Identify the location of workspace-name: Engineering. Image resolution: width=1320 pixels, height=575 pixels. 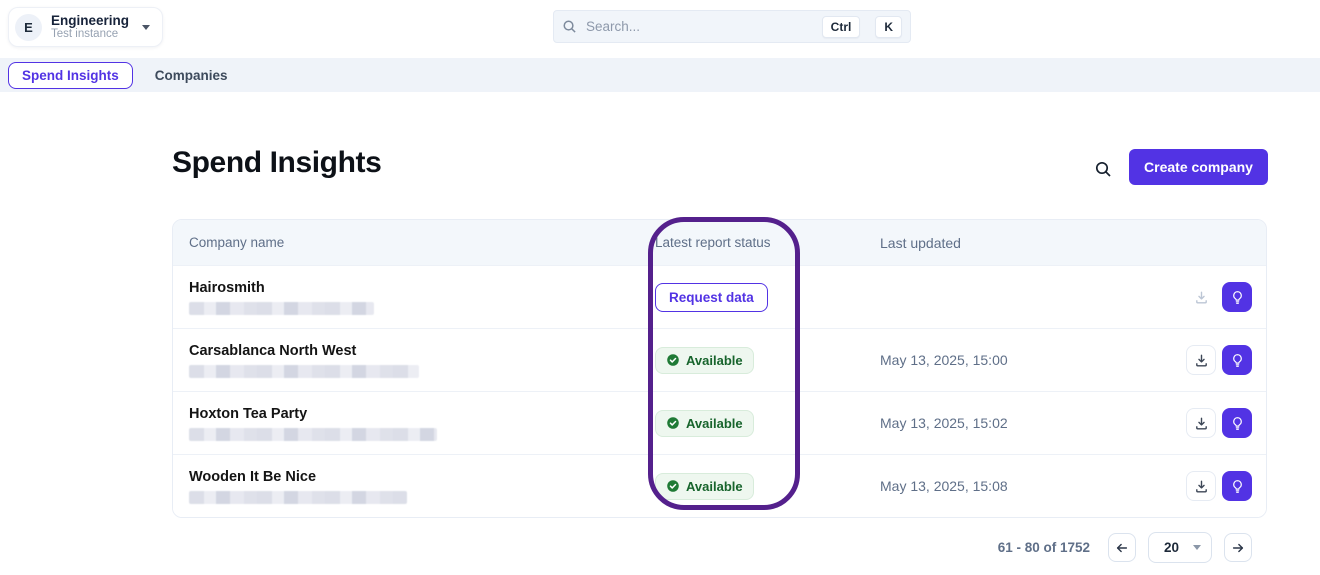
(90, 20).